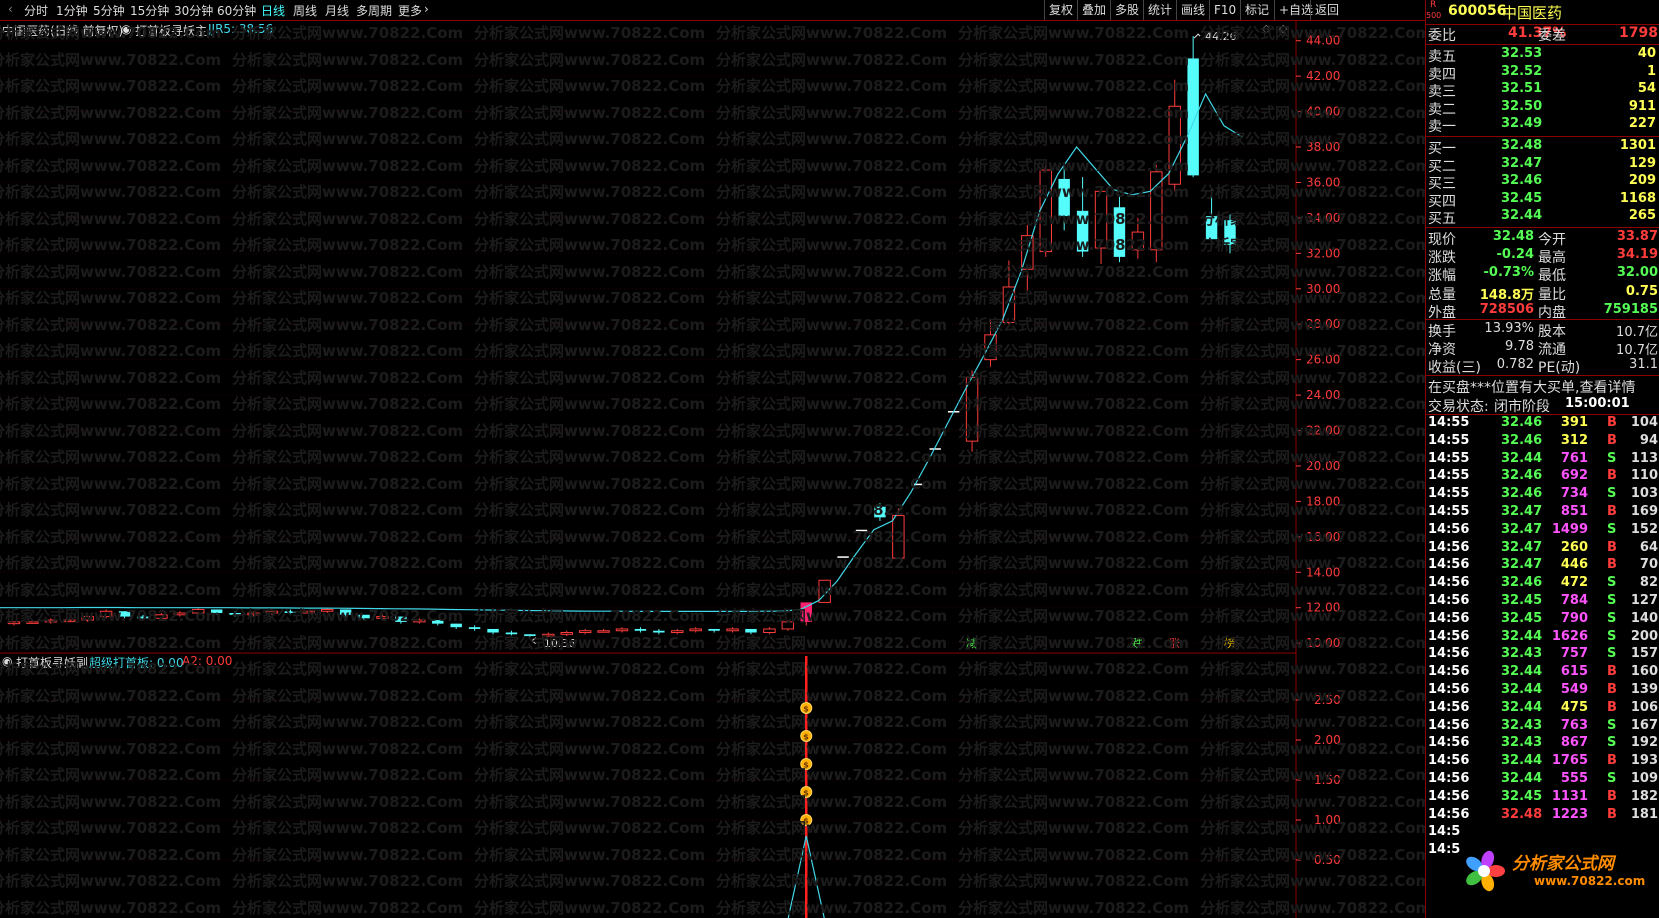  I want to click on left-arrow-icon: ‹, so click(10, 9).